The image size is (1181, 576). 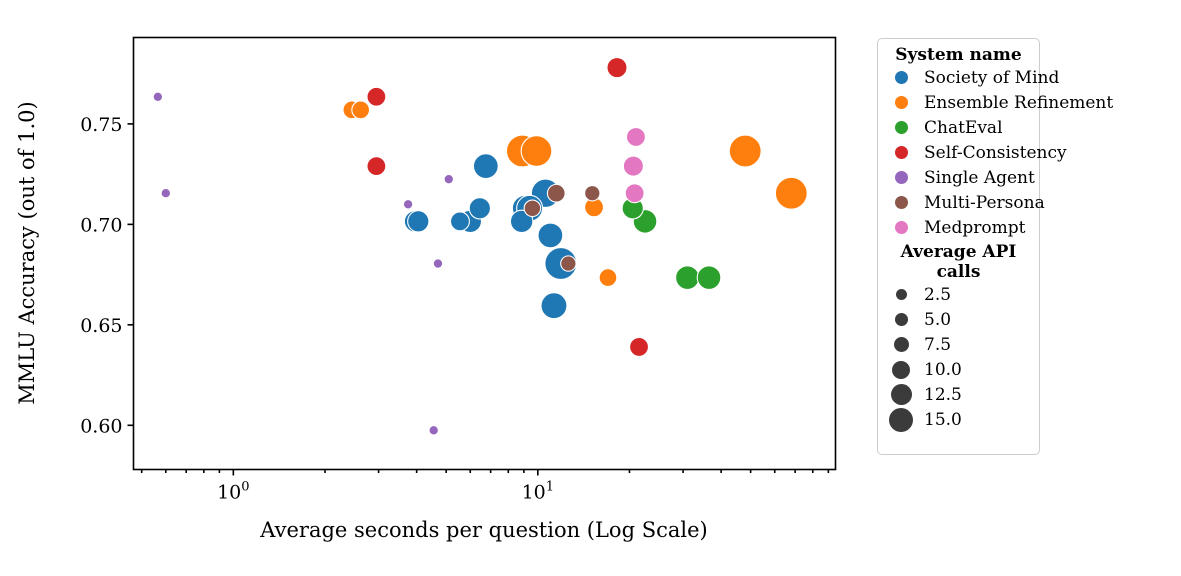 I want to click on legend-title: System name, so click(x=958, y=55).